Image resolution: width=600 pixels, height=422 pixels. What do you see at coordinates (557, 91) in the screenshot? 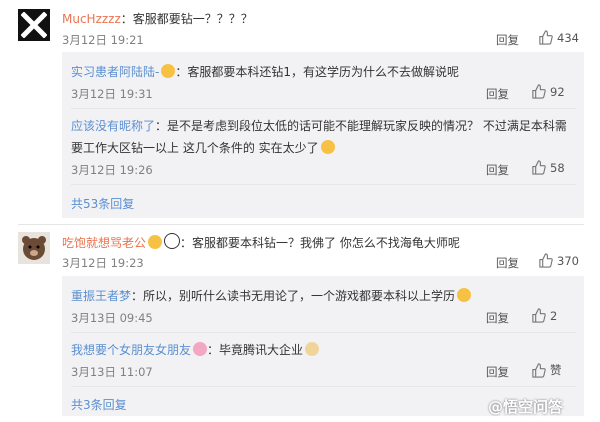
I see `like-count: 92` at bounding box center [557, 91].